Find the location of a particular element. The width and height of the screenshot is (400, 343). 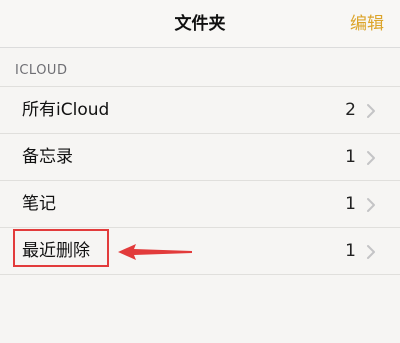

edit-button: 编辑 is located at coordinates (367, 24).